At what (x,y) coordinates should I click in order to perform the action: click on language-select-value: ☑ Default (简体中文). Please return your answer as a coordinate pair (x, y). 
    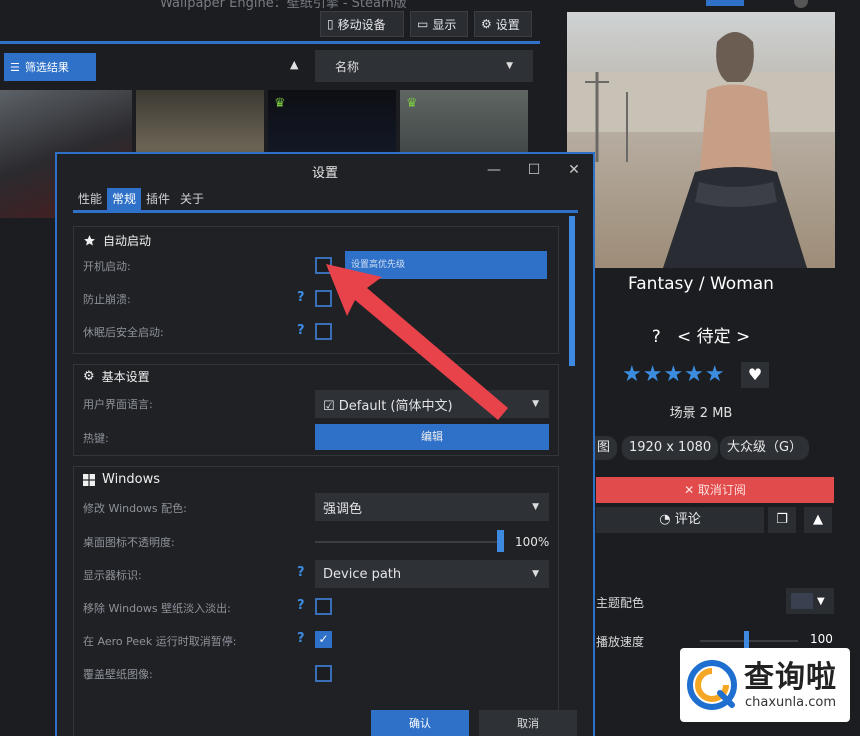
    Looking at the image, I should click on (388, 406).